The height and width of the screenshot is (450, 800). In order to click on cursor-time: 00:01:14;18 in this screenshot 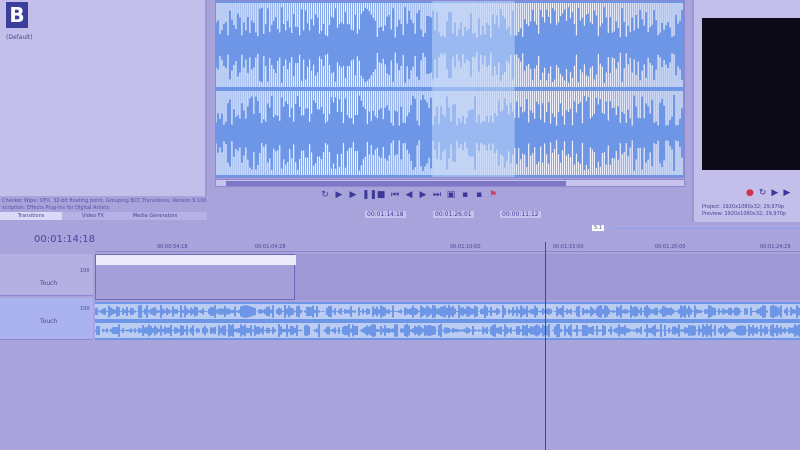, I will do `click(65, 239)`.